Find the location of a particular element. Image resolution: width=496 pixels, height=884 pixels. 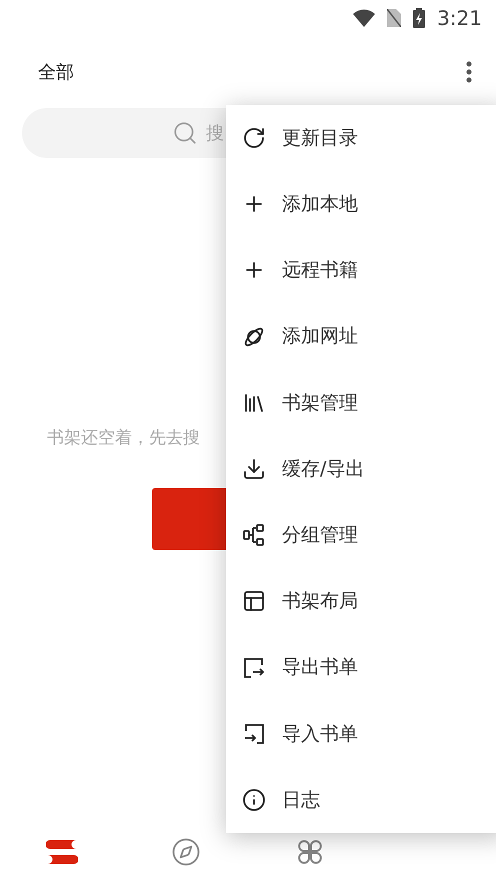

menu-item: 日志 is located at coordinates (361, 800).